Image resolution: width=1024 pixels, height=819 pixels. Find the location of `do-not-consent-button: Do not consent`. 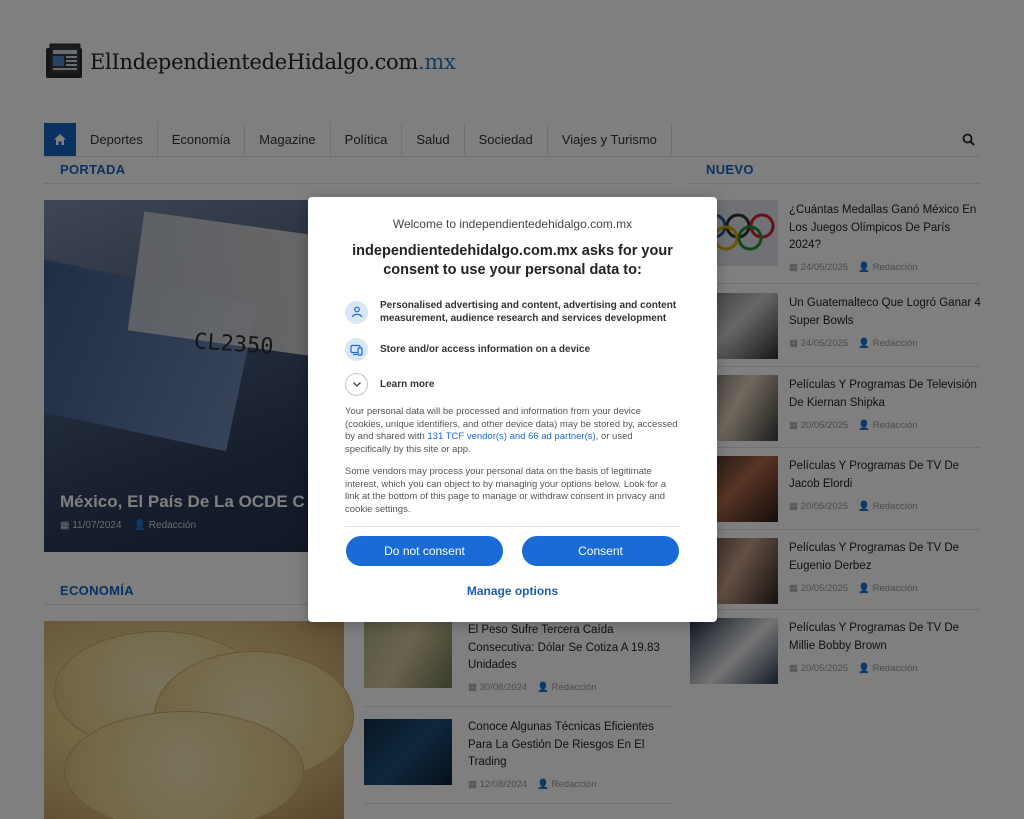

do-not-consent-button: Do not consent is located at coordinates (424, 551).